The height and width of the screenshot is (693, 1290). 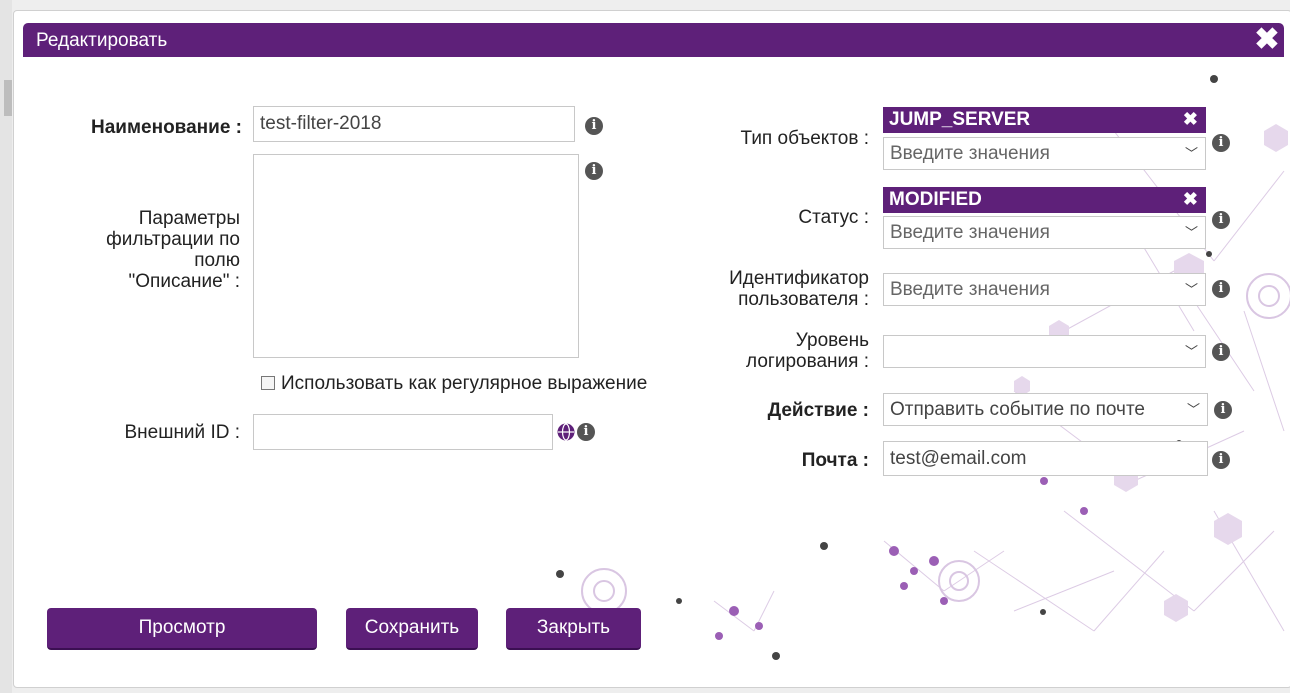 I want to click on description-filter-textarea, so click(x=416, y=256).